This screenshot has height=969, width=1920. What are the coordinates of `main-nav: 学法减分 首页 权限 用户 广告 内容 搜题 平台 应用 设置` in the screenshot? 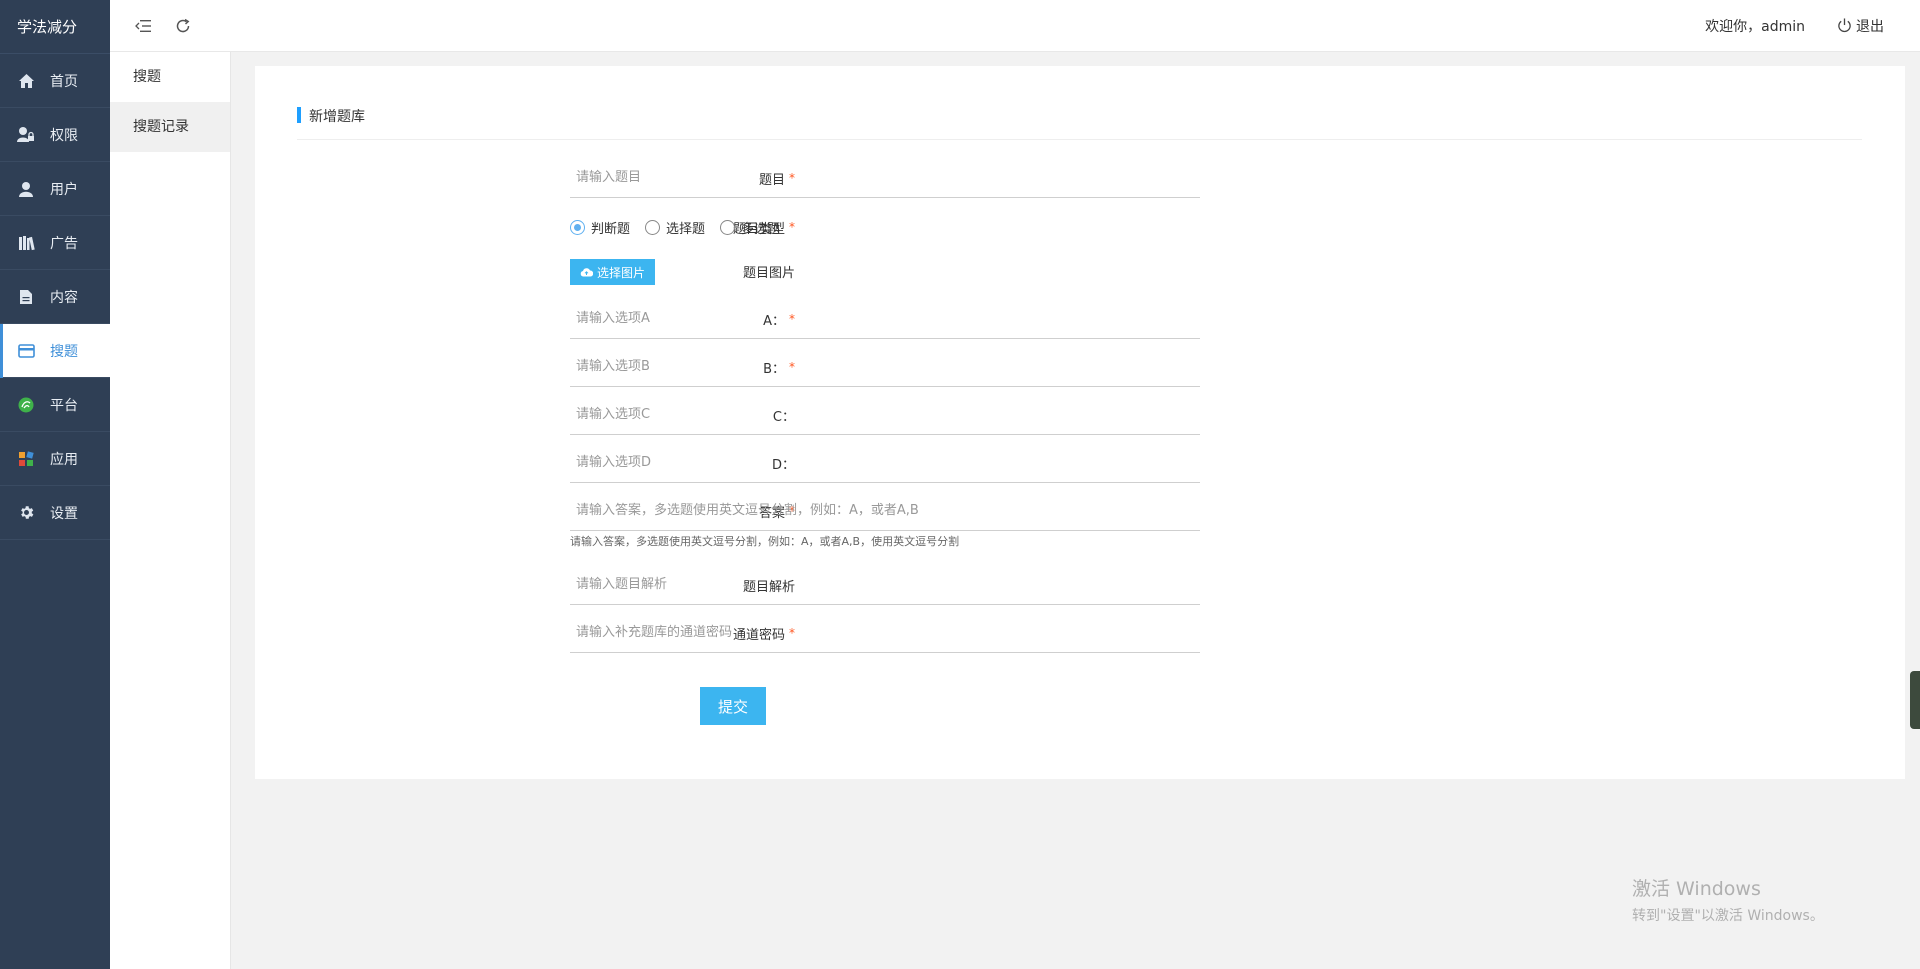 It's located at (55, 484).